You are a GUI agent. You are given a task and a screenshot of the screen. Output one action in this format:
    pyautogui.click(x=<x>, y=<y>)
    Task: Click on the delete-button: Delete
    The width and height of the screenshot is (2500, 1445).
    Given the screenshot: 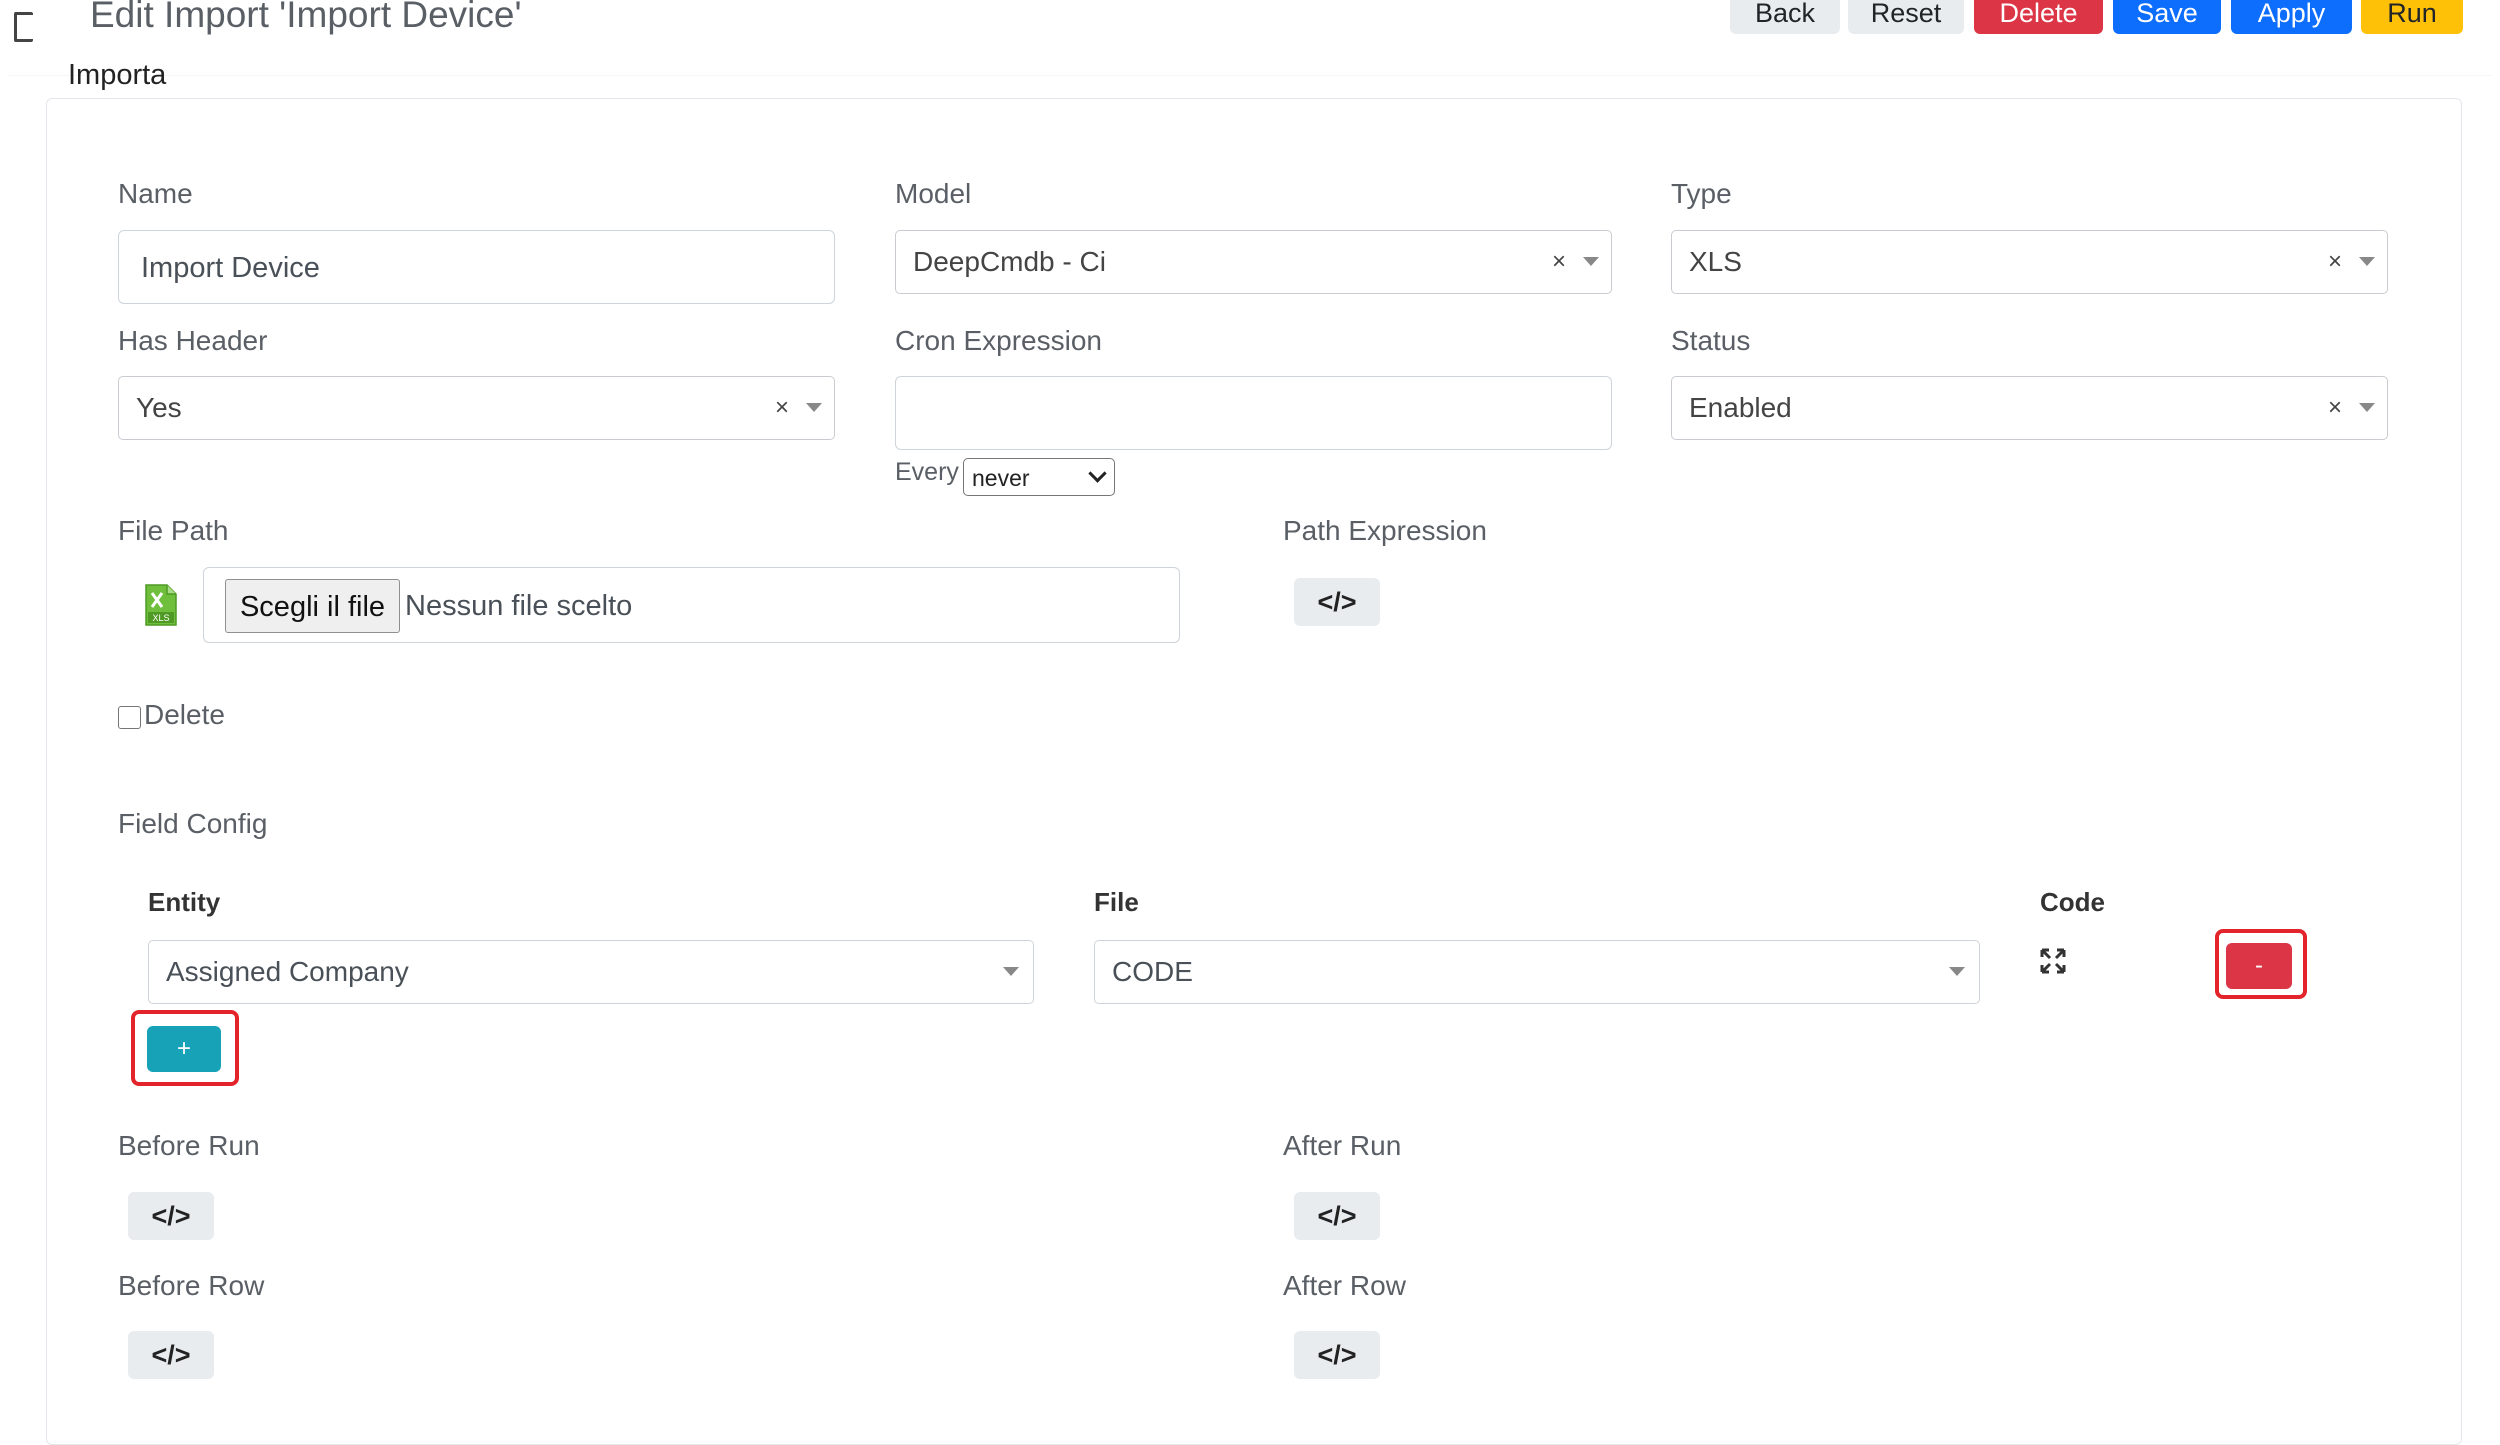 What is the action you would take?
    pyautogui.click(x=2038, y=17)
    